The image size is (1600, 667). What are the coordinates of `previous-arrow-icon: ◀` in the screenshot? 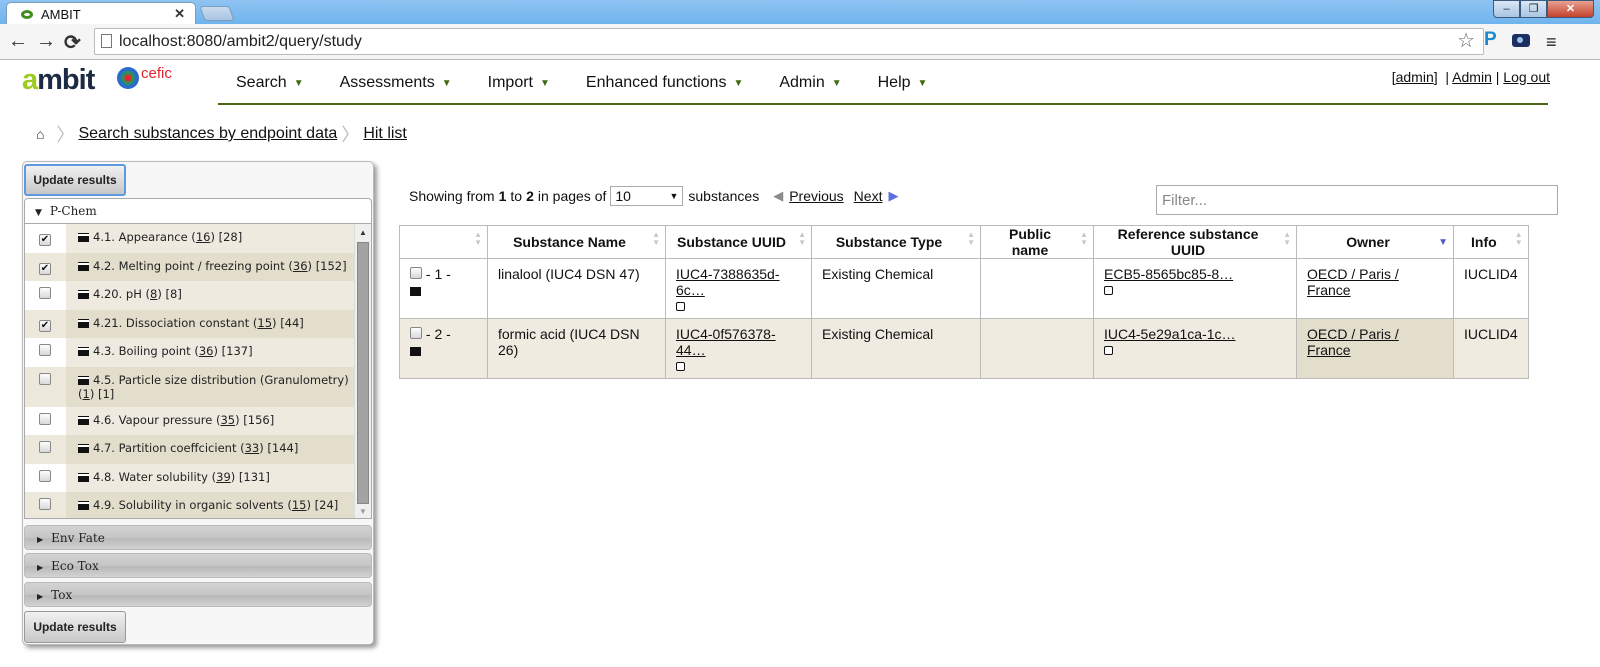 It's located at (778, 196).